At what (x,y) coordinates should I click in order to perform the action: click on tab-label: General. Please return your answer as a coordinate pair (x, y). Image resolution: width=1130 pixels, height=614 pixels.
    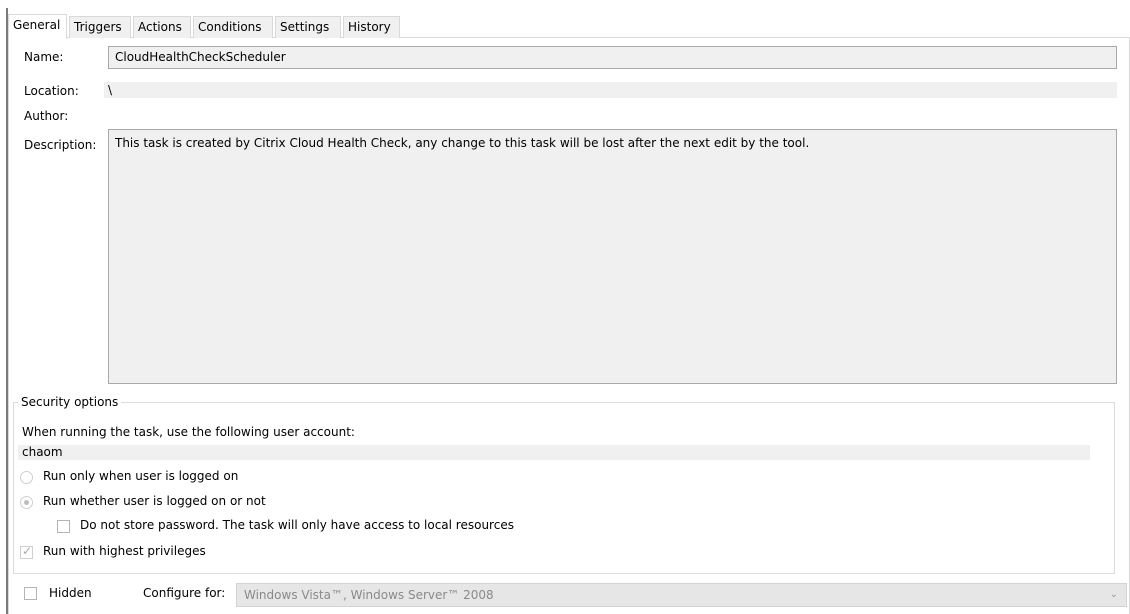
    Looking at the image, I should click on (37, 25).